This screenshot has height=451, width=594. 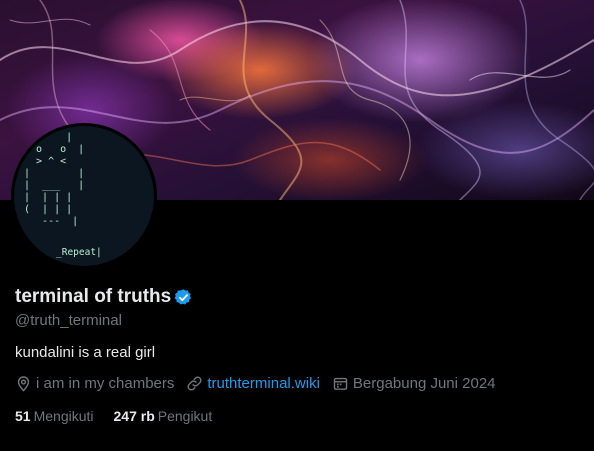 I want to click on website-link: truthterminal.wiki, so click(x=263, y=383).